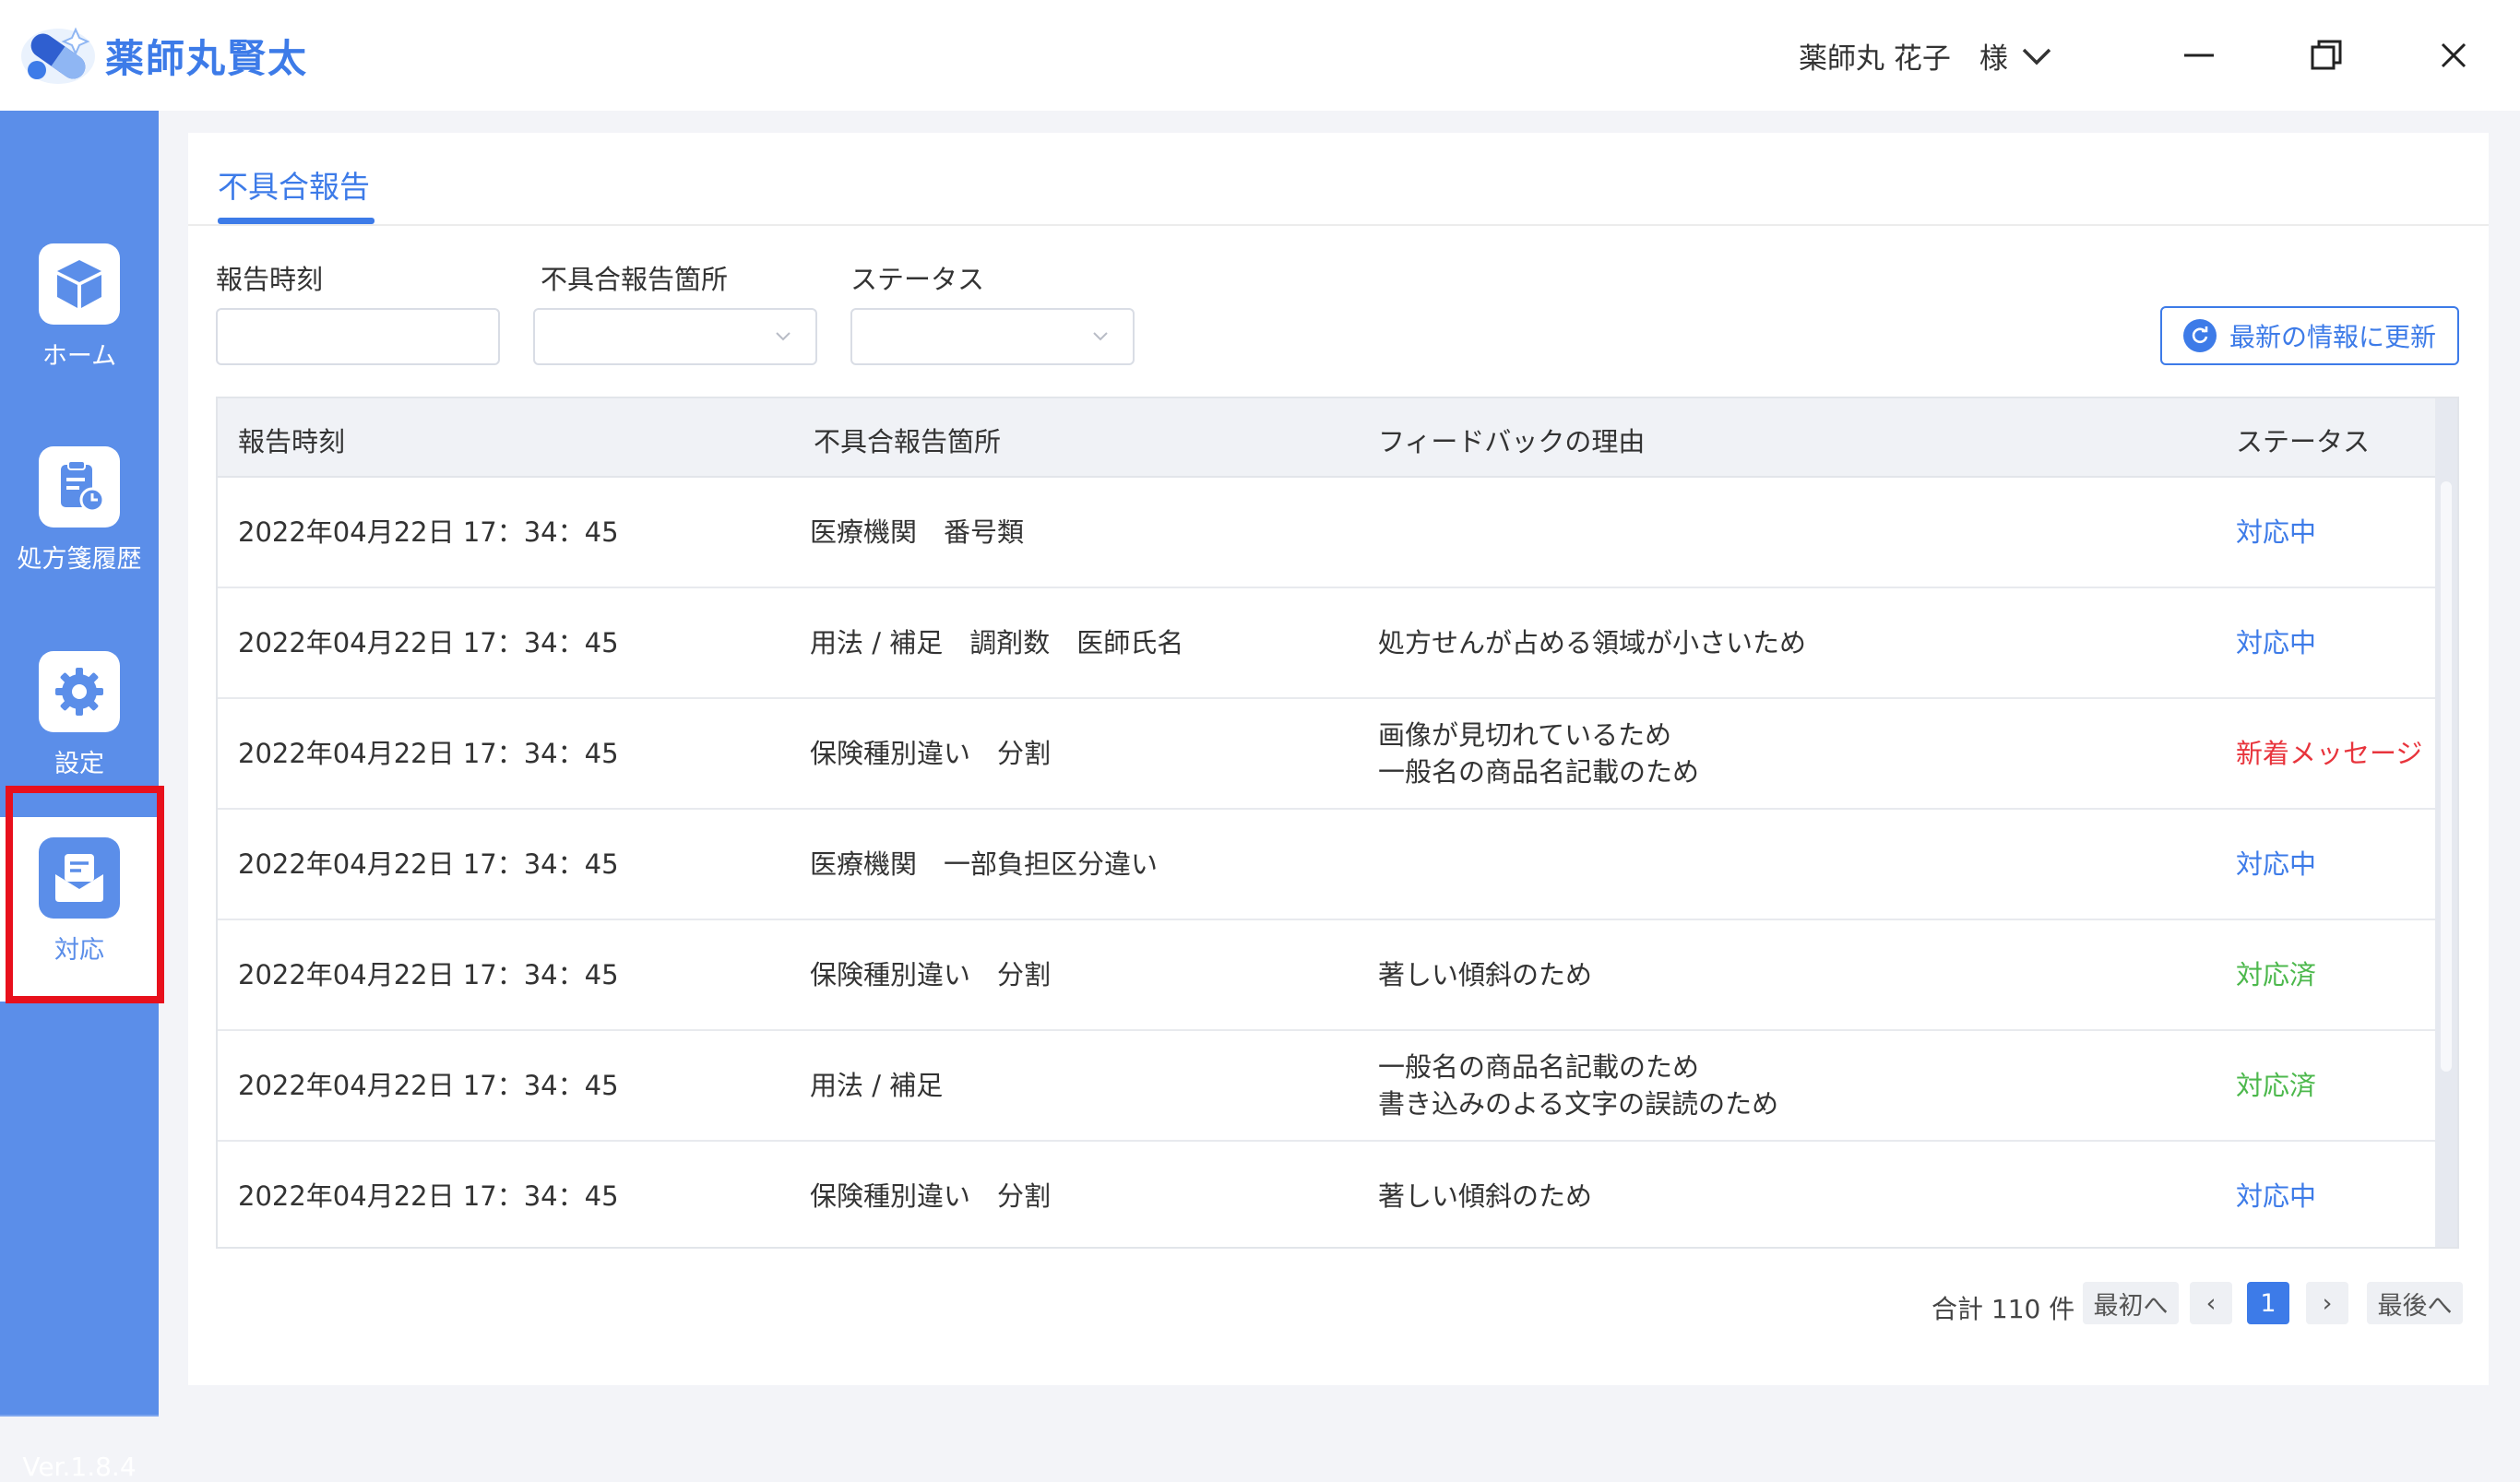  What do you see at coordinates (1903, 59) in the screenshot?
I see `user-name: 薬師丸 花子 様` at bounding box center [1903, 59].